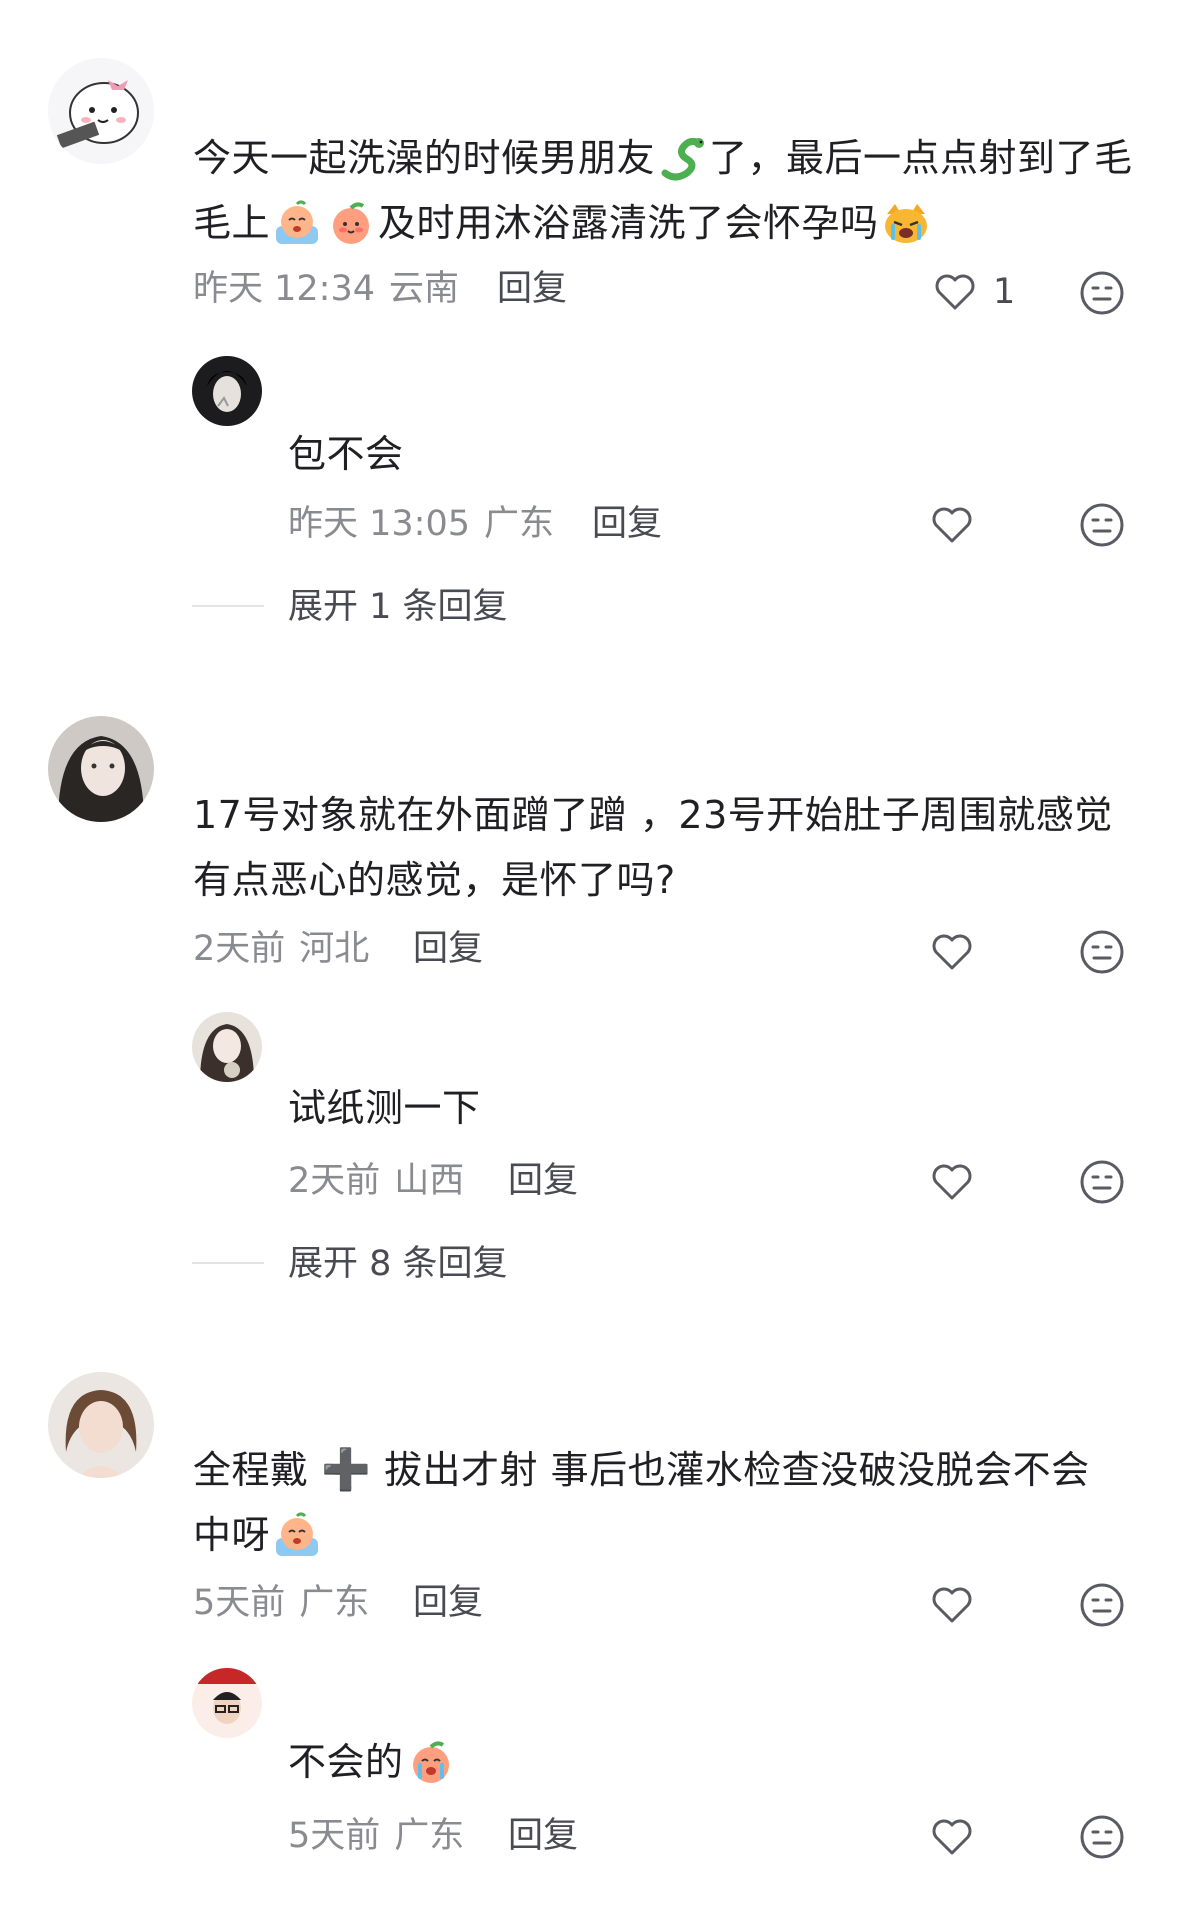 The image size is (1178, 1932). What do you see at coordinates (334, 949) in the screenshot?
I see `comment-location: 河北` at bounding box center [334, 949].